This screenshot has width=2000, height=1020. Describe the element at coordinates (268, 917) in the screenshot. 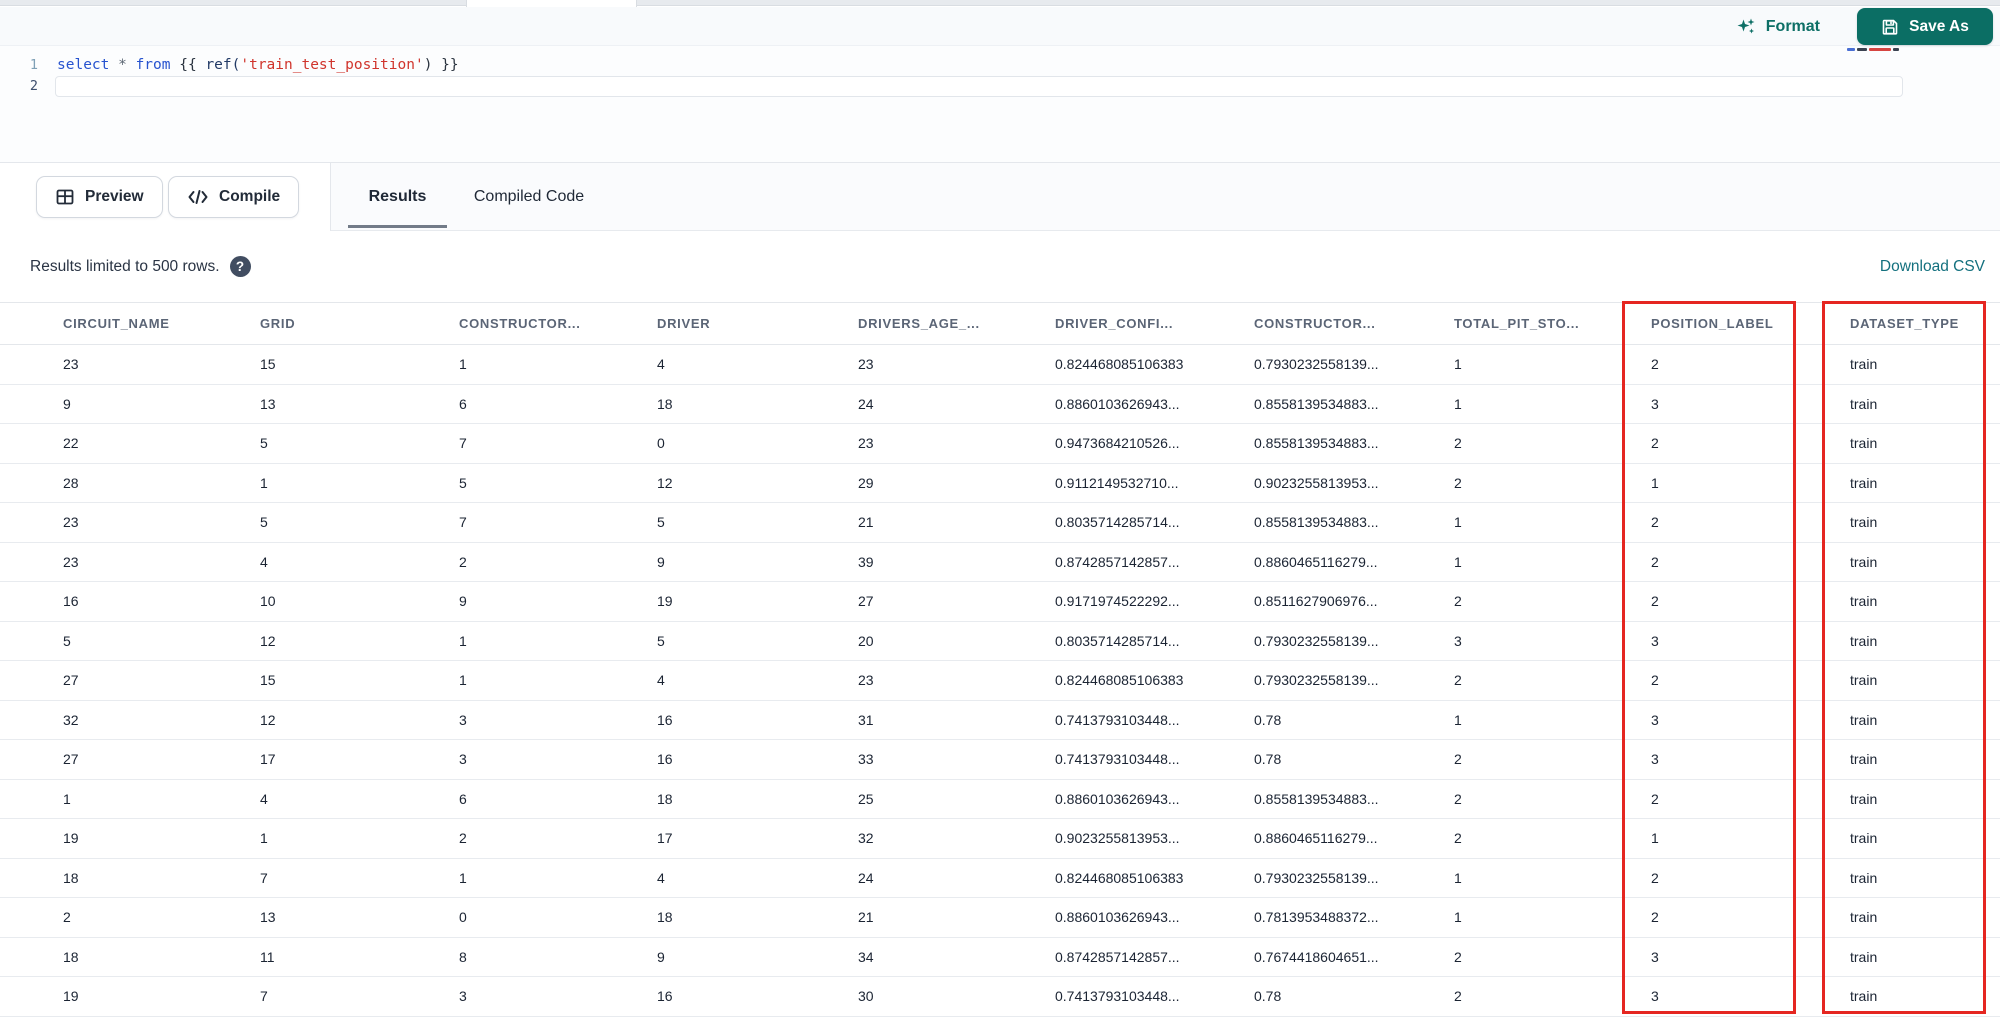

I see `table-cell: 13` at that location.